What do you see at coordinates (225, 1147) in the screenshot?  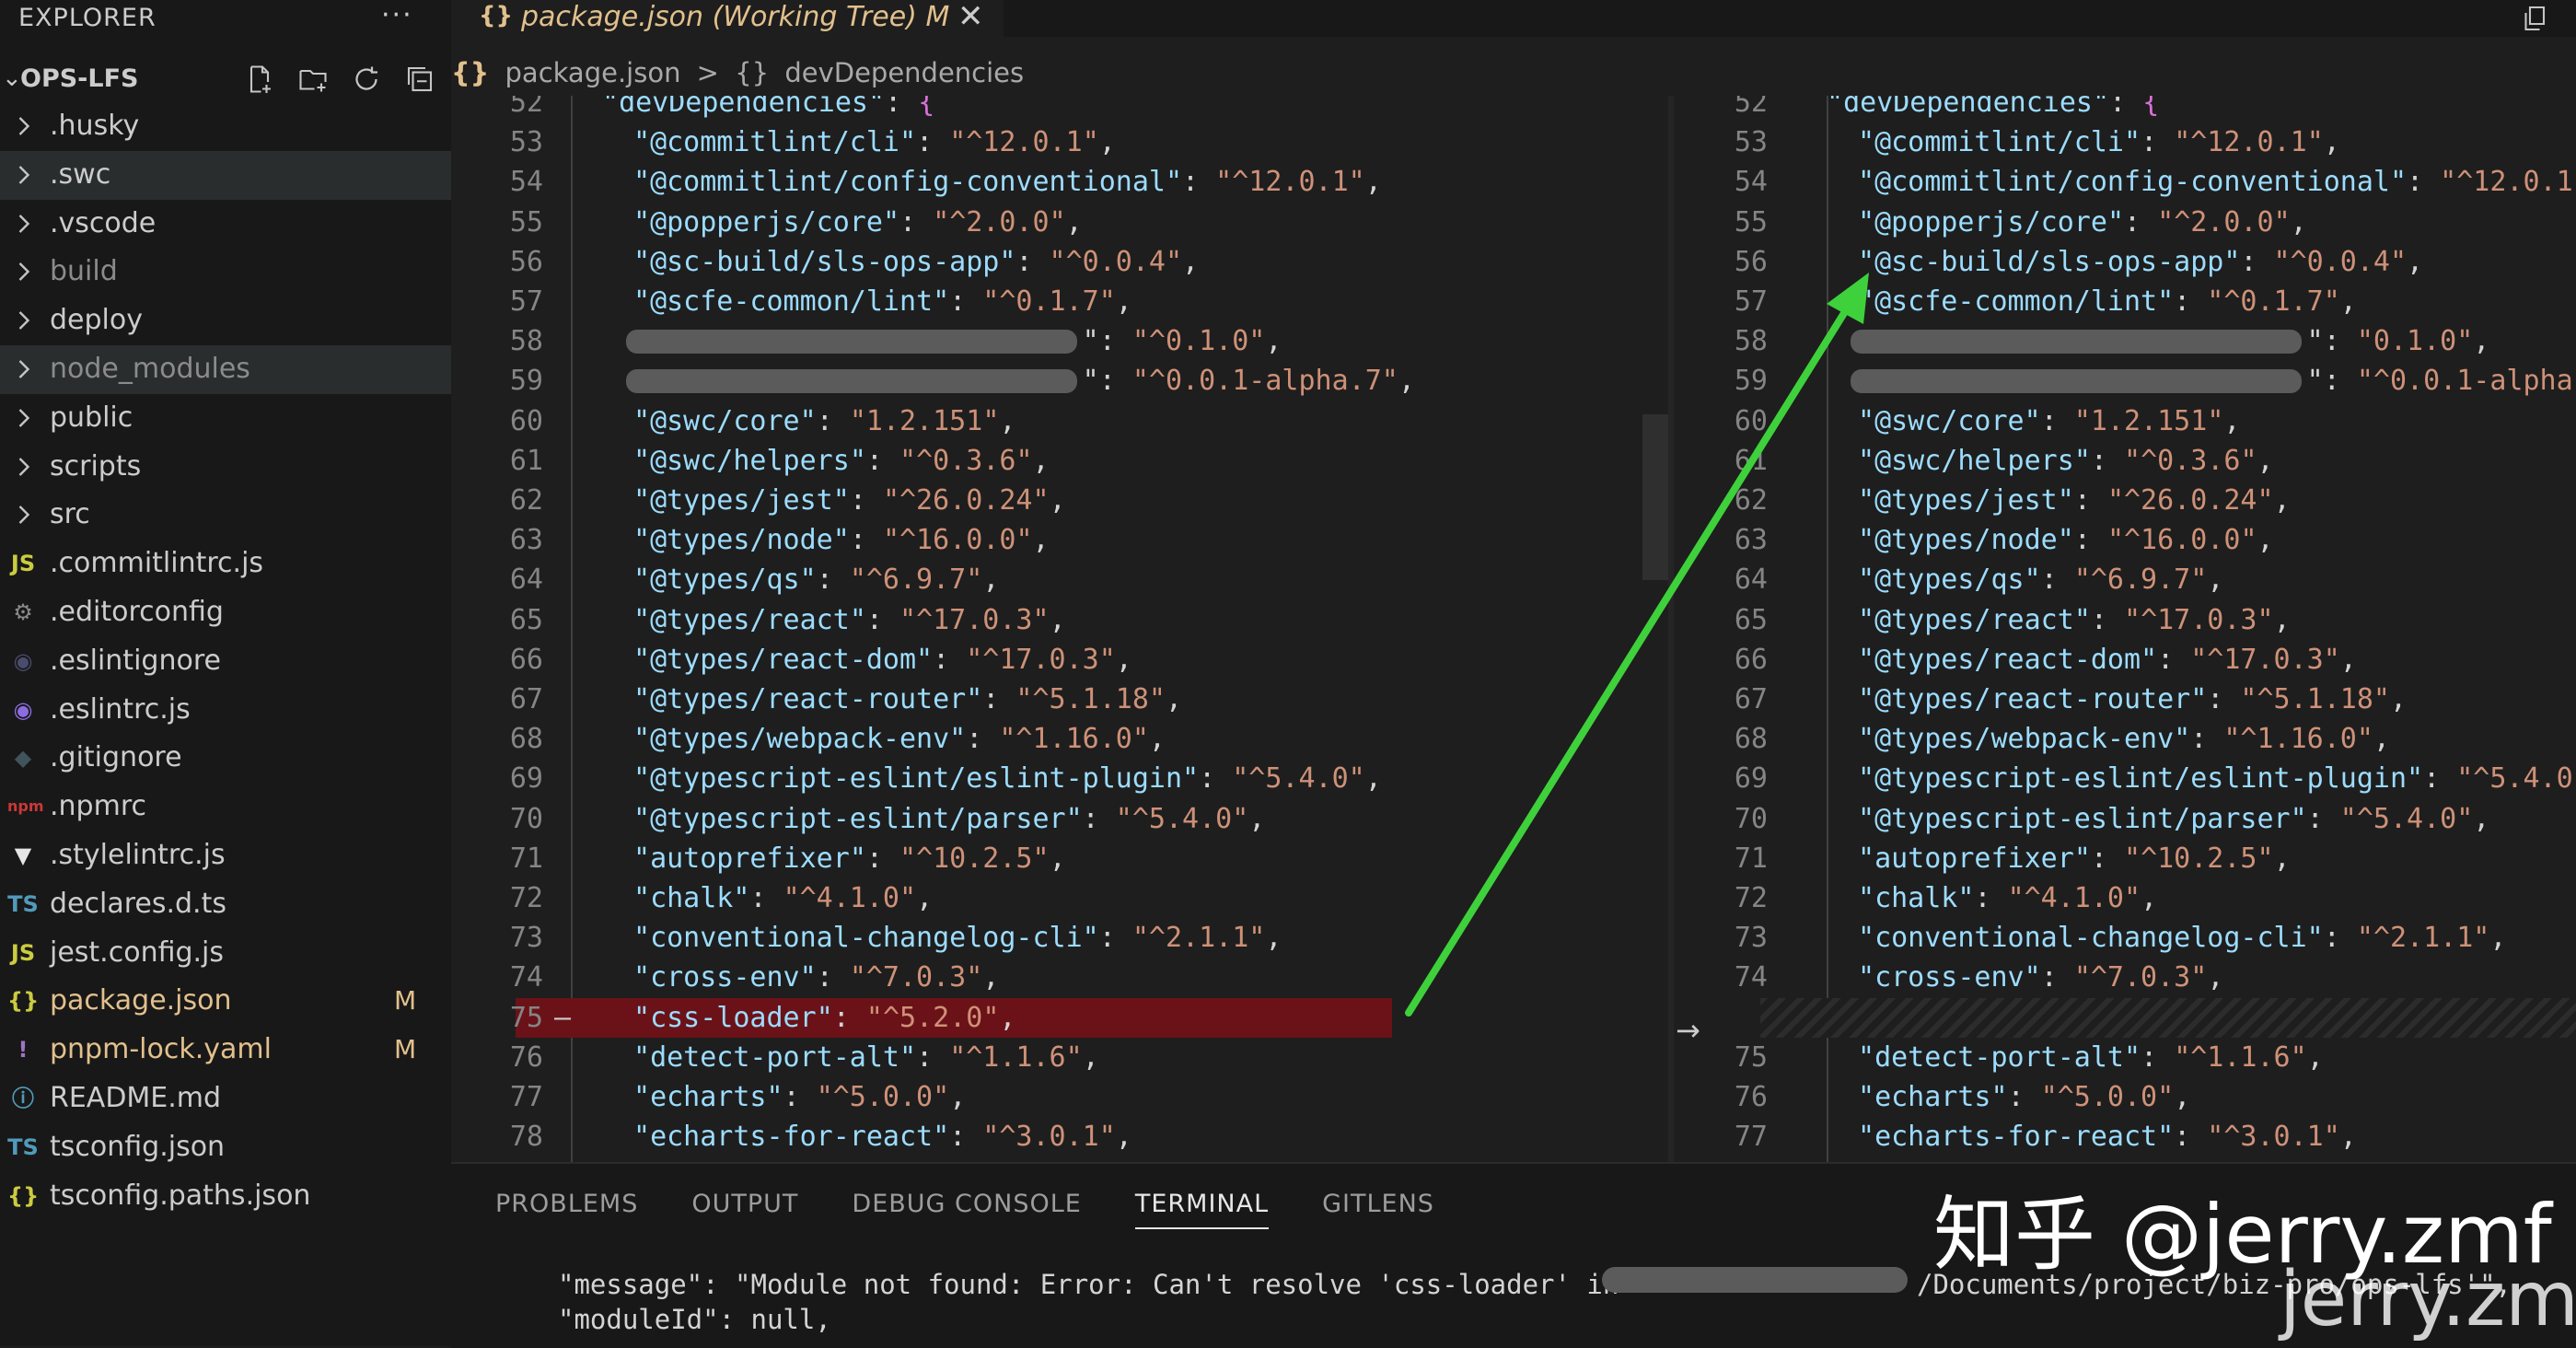 I see `tree-file: TS tsconfig.json` at bounding box center [225, 1147].